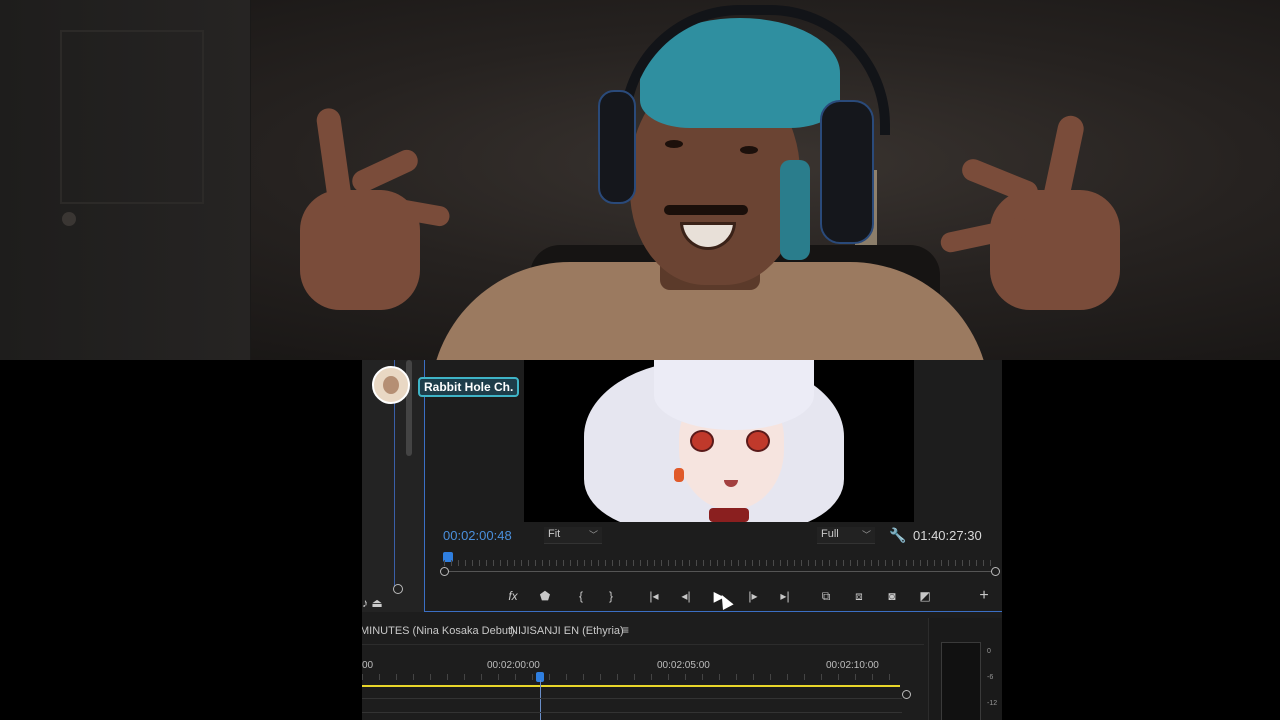 Image resolution: width=1280 pixels, height=720 pixels. What do you see at coordinates (753, 596) in the screenshot?
I see `step-forward-icon: |▸` at bounding box center [753, 596].